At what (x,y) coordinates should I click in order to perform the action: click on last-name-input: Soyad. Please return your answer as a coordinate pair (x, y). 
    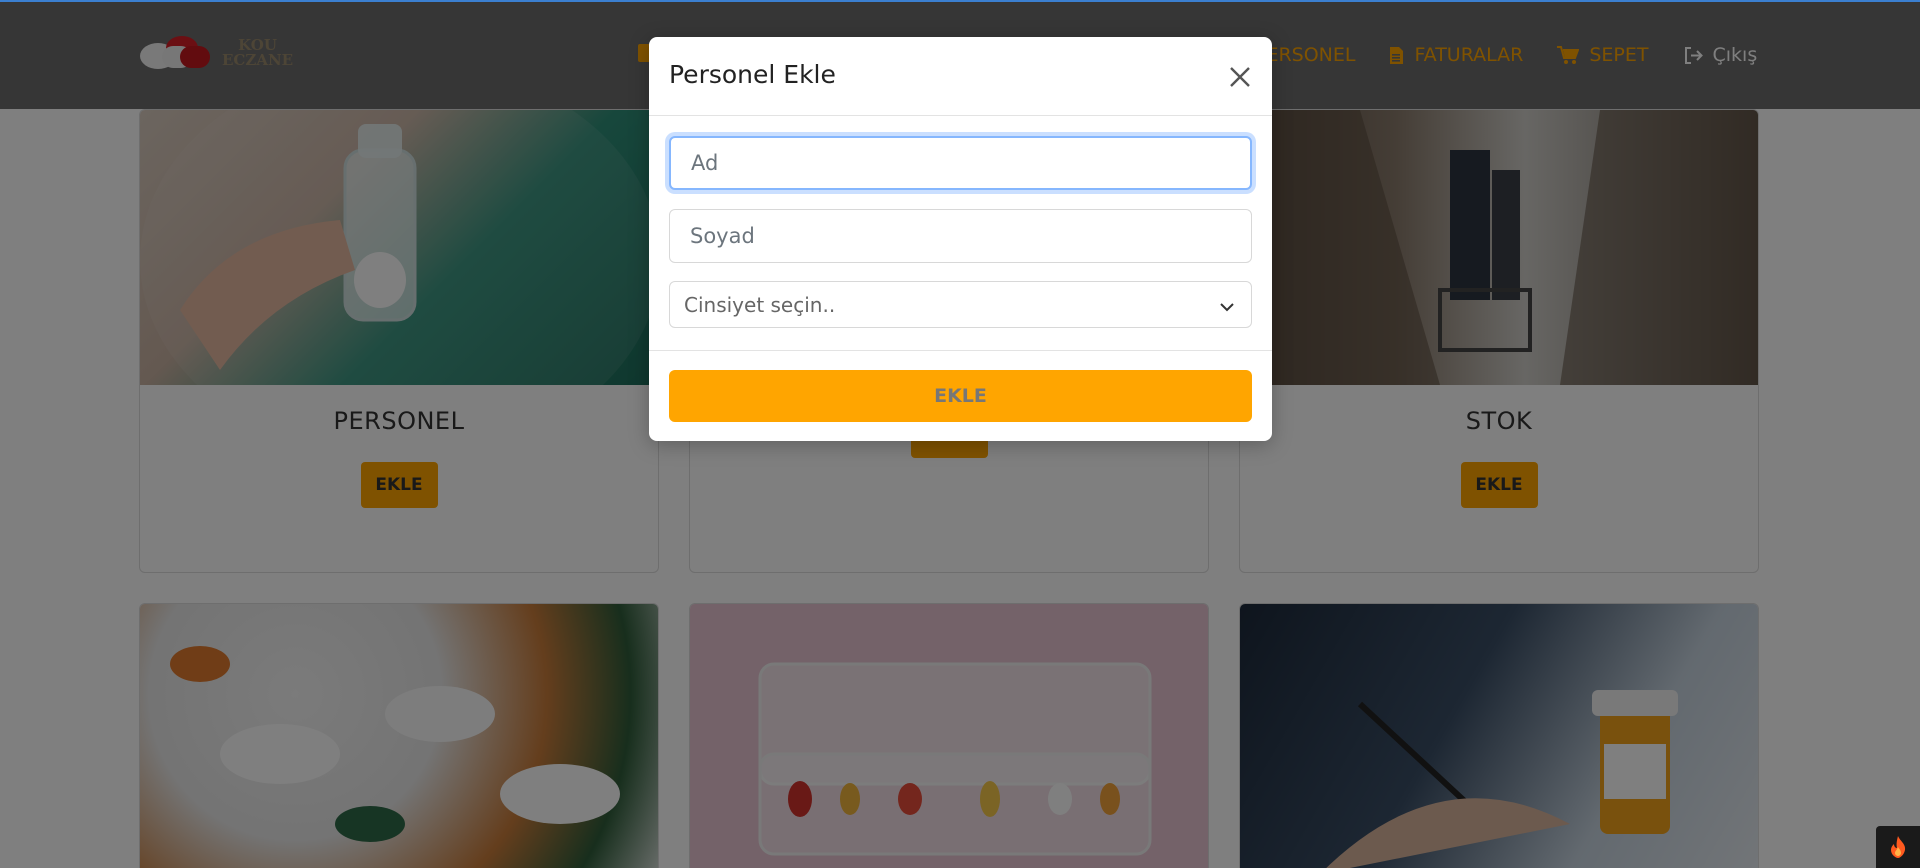
    Looking at the image, I should click on (960, 236).